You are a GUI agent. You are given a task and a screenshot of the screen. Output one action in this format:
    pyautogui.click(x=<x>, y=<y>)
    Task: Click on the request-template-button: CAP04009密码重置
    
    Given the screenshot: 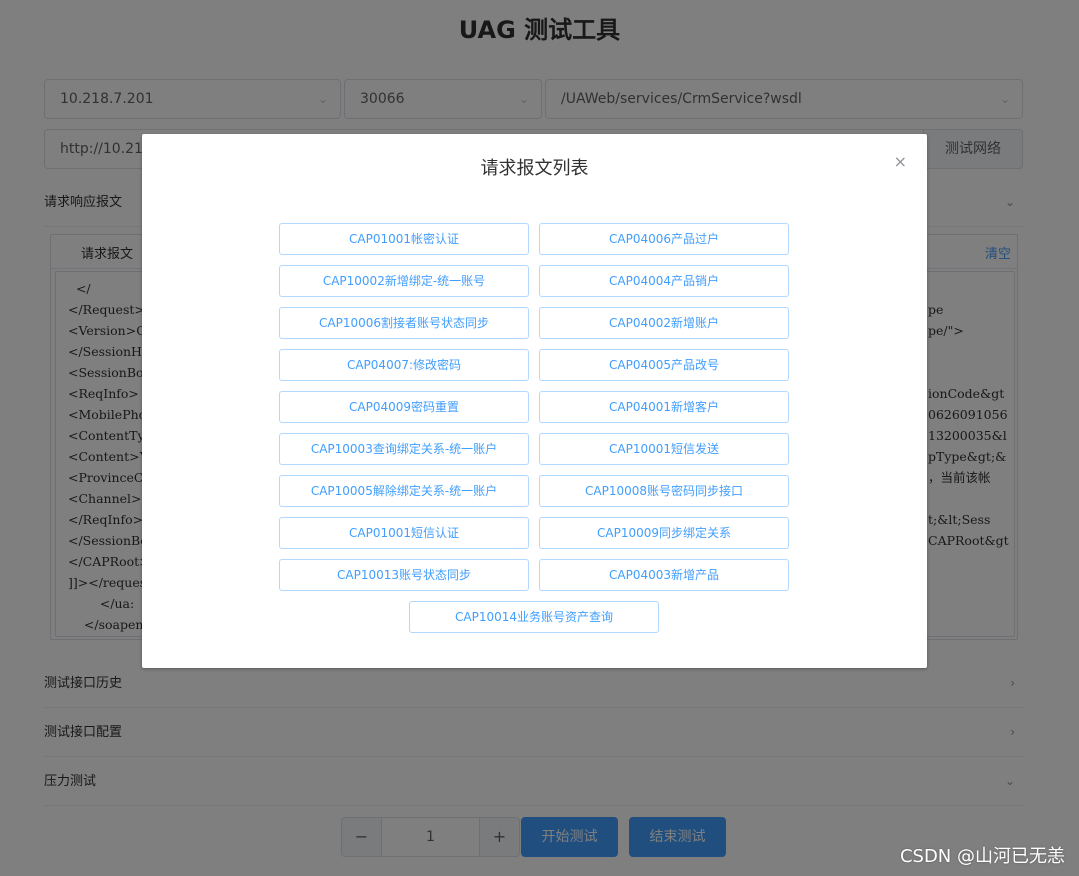 What is the action you would take?
    pyautogui.click(x=404, y=407)
    